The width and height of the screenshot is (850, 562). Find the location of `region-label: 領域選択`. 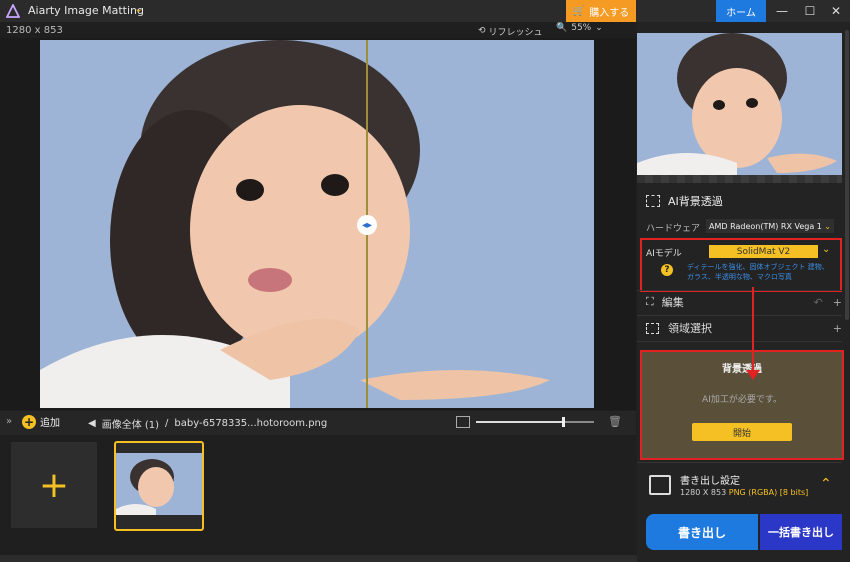

region-label: 領域選択 is located at coordinates (690, 328).